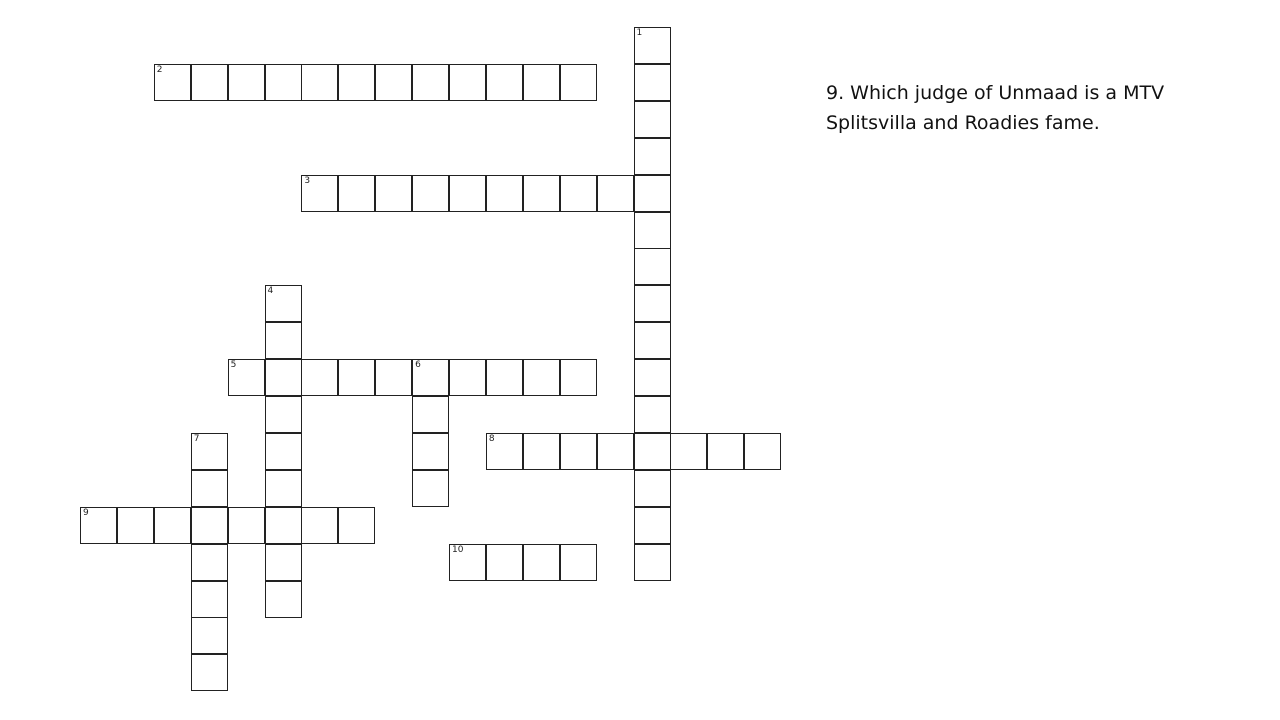 This screenshot has height=720, width=1280. What do you see at coordinates (431, 378) in the screenshot?
I see `crossword-cell: 6` at bounding box center [431, 378].